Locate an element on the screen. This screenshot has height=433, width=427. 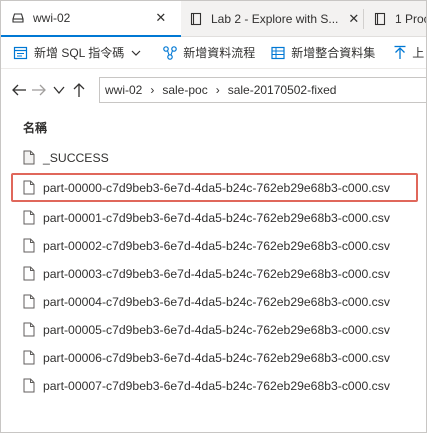
dataset-icon is located at coordinates (278, 52).